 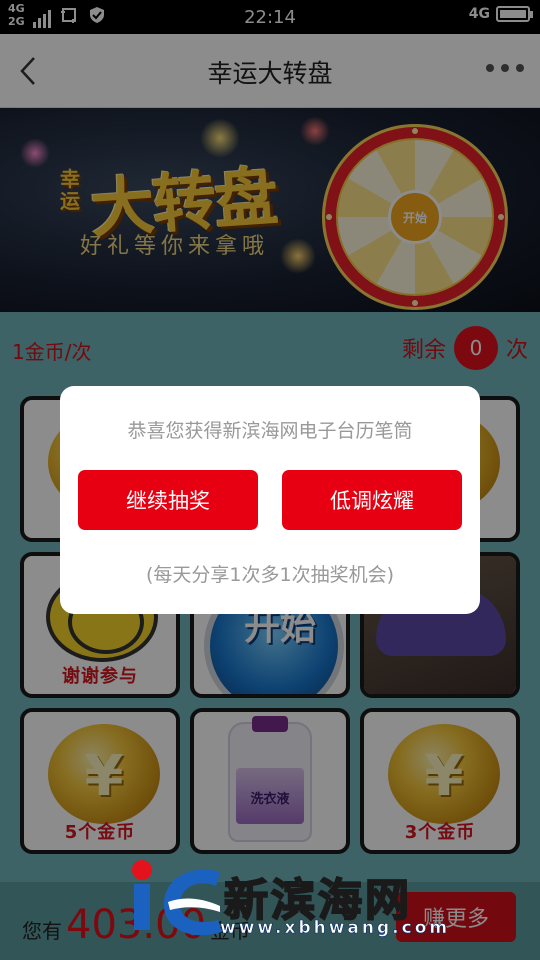 What do you see at coordinates (324, 901) in the screenshot?
I see `site-watermark: 新滨海网 www.xbhwang.com` at bounding box center [324, 901].